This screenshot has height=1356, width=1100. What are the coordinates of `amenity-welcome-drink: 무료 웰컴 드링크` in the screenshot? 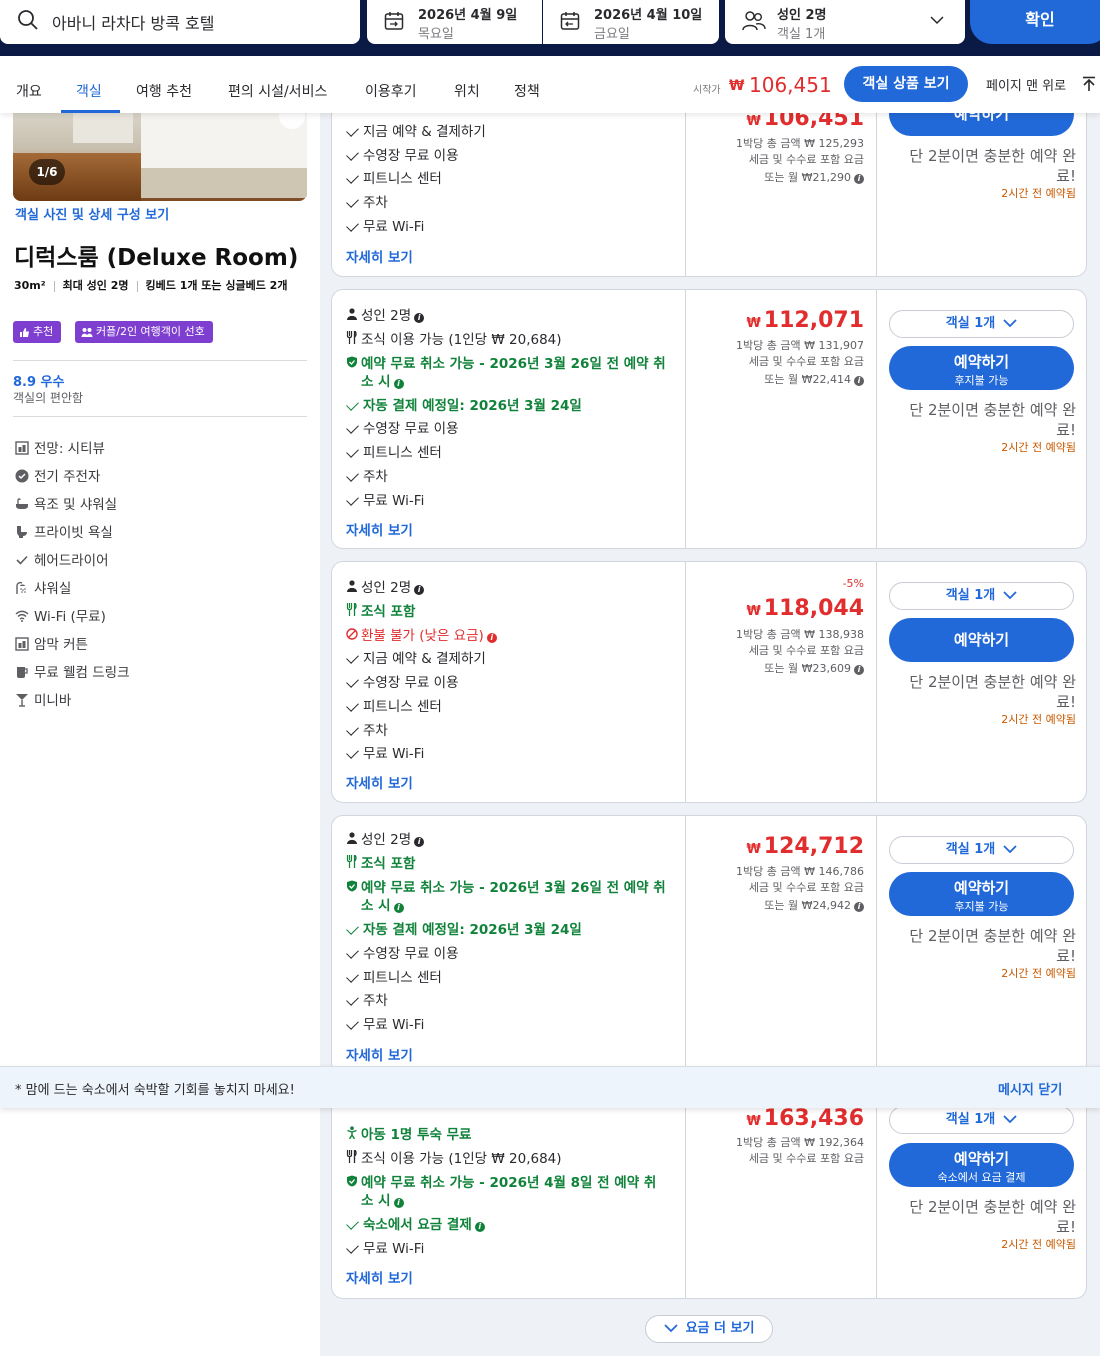 It's located at (72, 671).